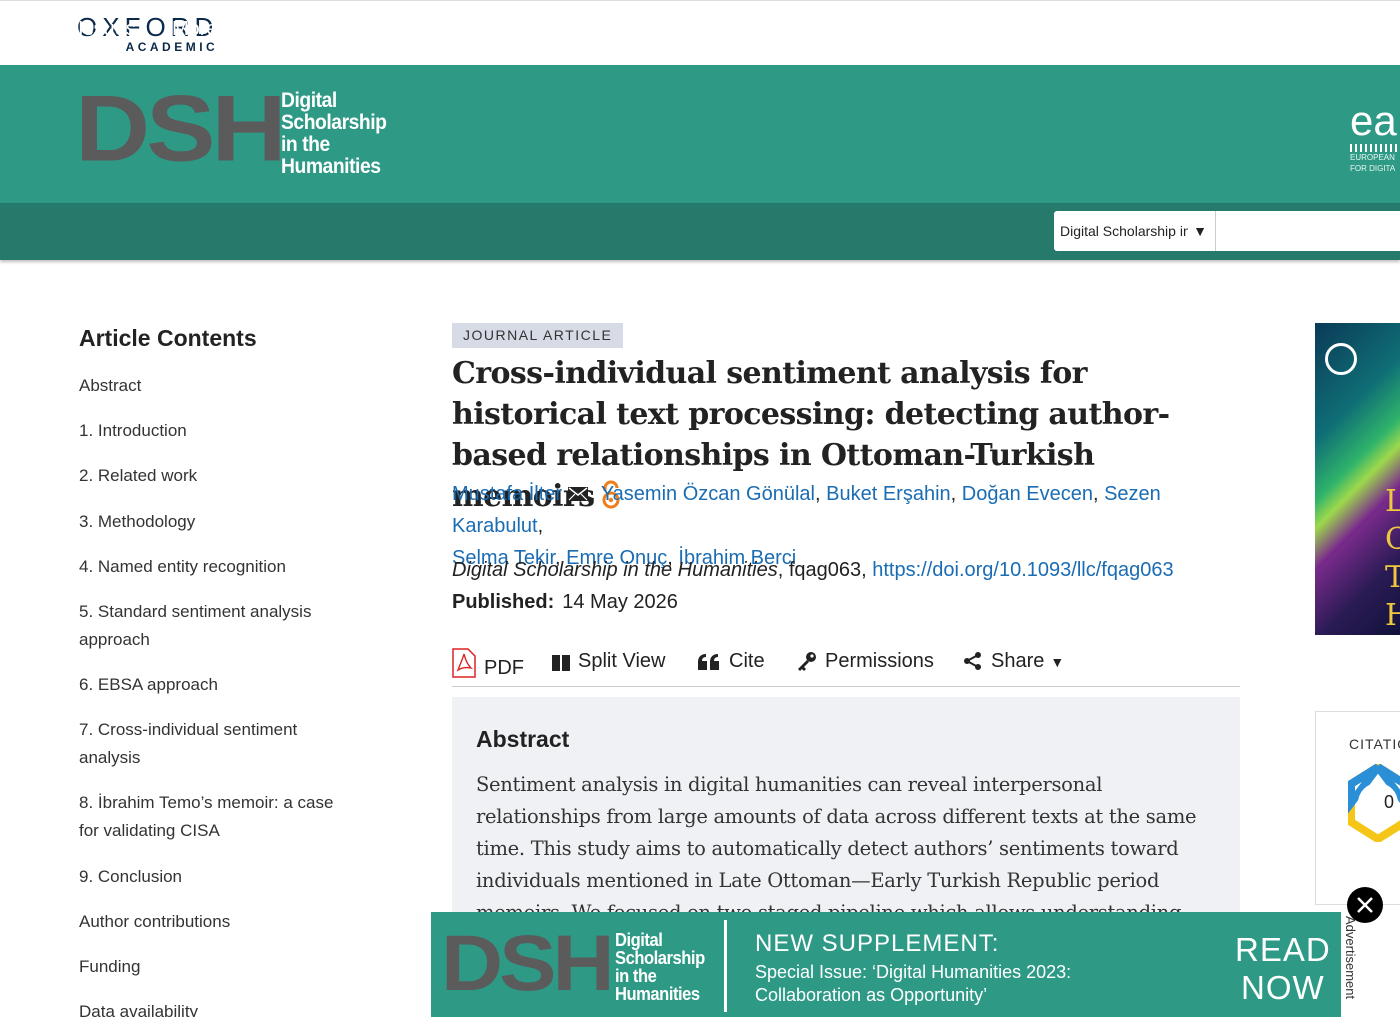  Describe the element at coordinates (1027, 494) in the screenshot. I see `author-link: Doğan Evecen` at that location.